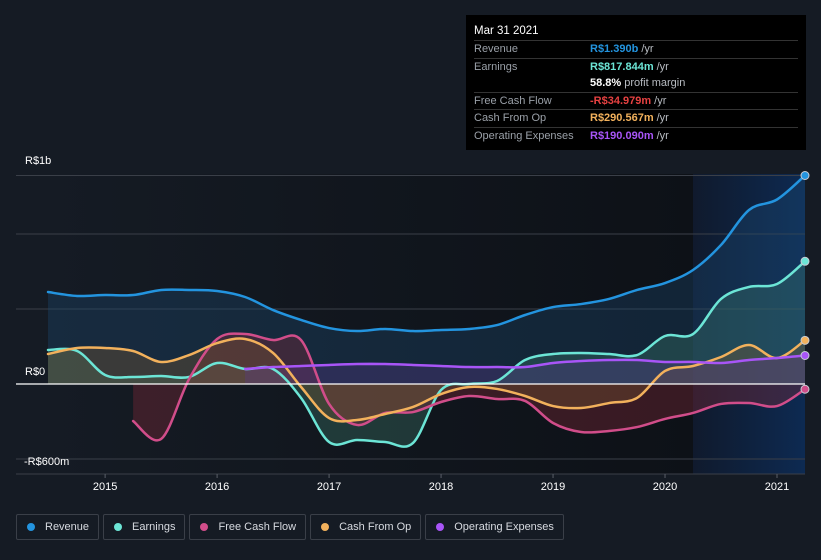 Image resolution: width=821 pixels, height=560 pixels. Describe the element at coordinates (257, 527) in the screenshot. I see `legend-label: Free Cash Flow` at that location.